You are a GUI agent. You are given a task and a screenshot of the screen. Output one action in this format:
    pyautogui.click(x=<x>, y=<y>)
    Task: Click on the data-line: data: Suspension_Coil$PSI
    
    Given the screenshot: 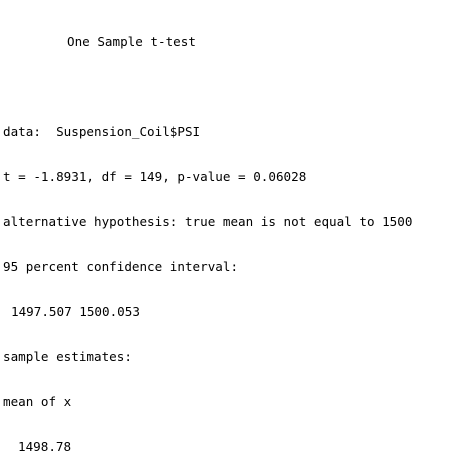 What is the action you would take?
    pyautogui.click(x=102, y=131)
    